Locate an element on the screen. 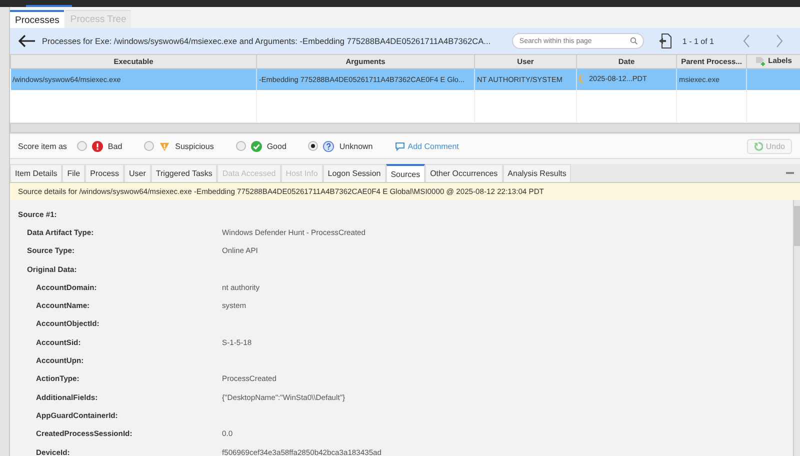  undo-icon is located at coordinates (758, 146).